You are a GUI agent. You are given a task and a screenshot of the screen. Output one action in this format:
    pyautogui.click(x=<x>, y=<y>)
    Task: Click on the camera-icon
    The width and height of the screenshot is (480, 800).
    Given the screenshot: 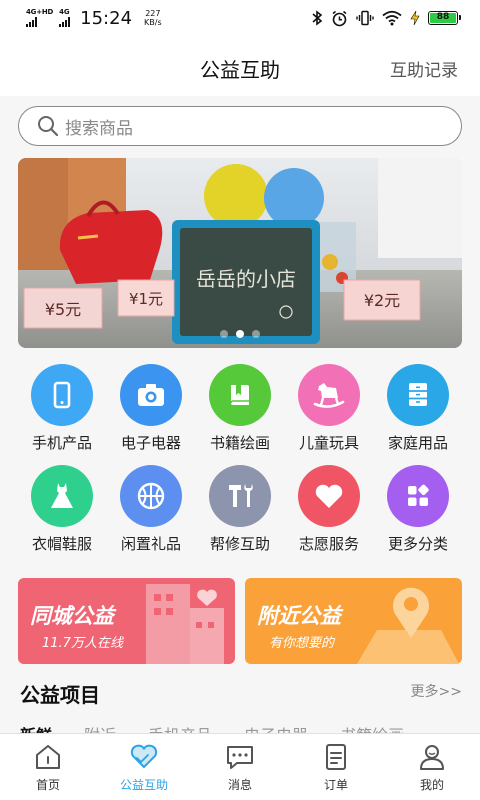 What is the action you would take?
    pyautogui.click(x=151, y=395)
    